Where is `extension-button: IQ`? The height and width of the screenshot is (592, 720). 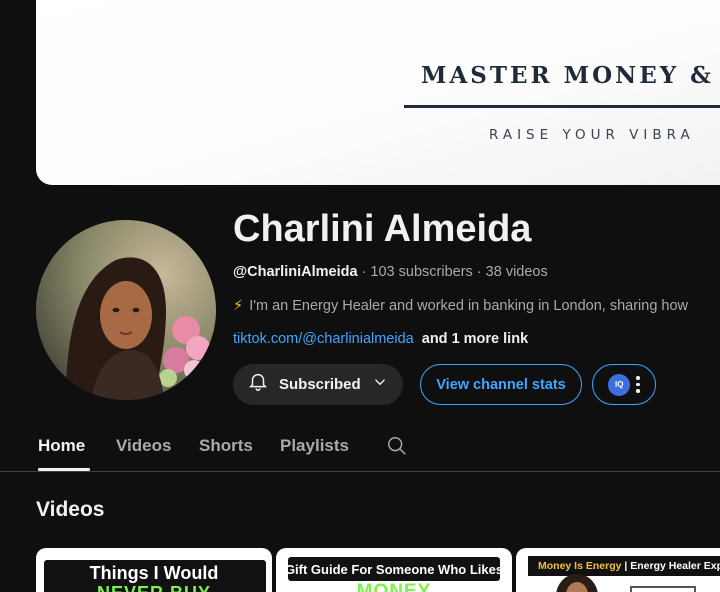
extension-button: IQ is located at coordinates (624, 384).